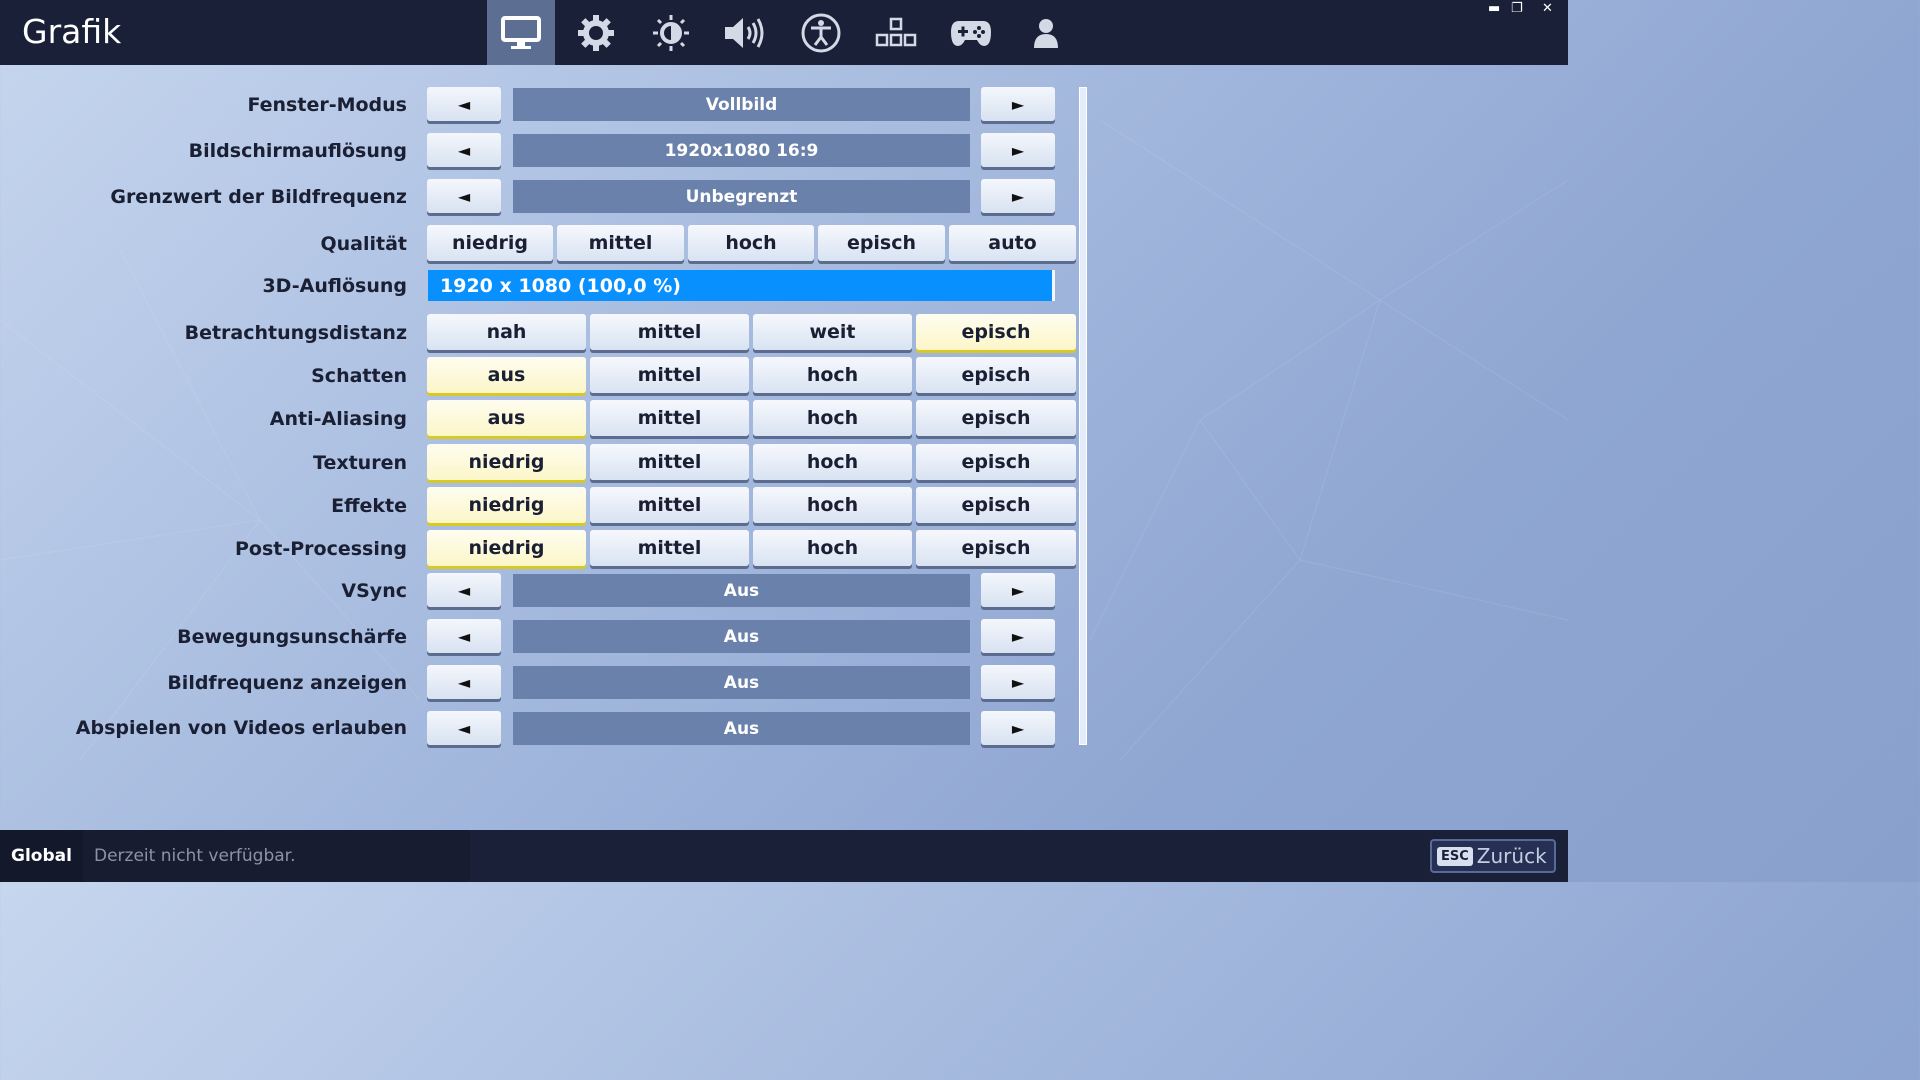 This screenshot has width=1920, height=1080. I want to click on motion-blur-next-button: ►, so click(1018, 636).